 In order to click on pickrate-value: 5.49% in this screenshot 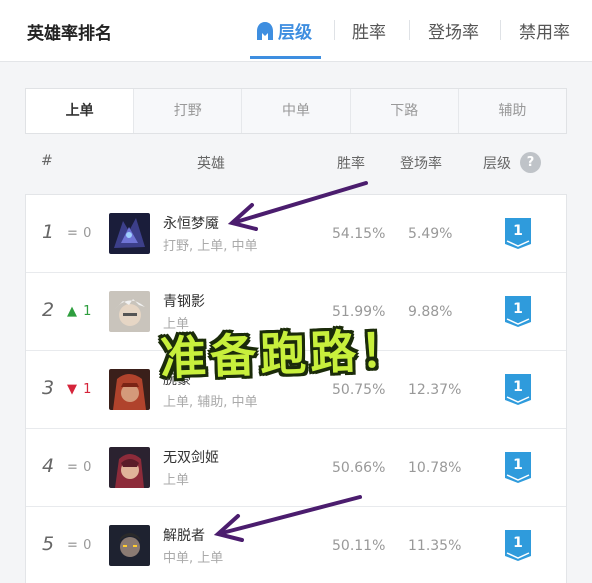, I will do `click(430, 234)`.